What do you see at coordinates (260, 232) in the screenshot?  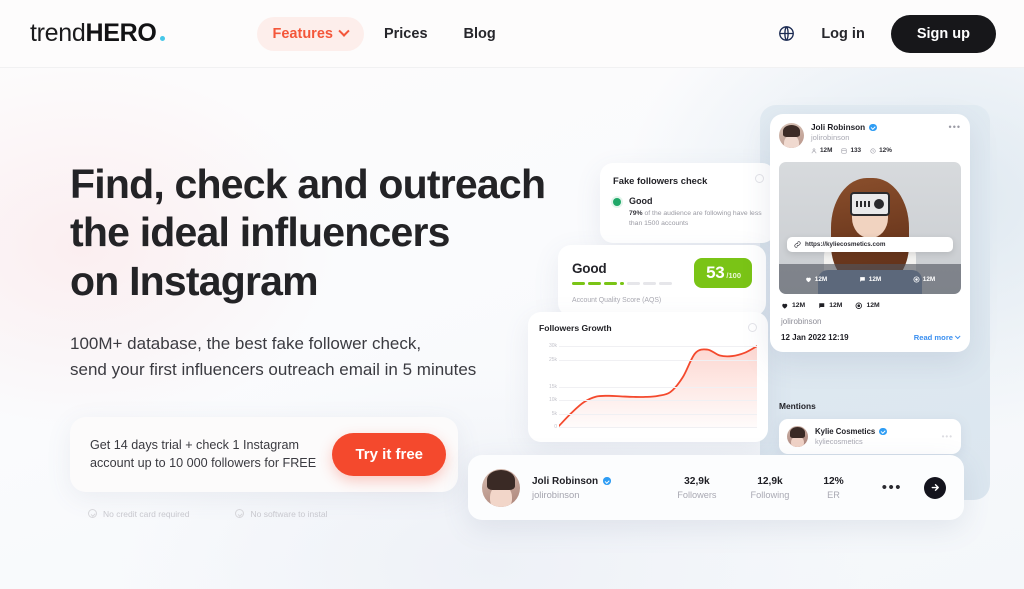 I see `headline-line-2: the ideal influencers` at bounding box center [260, 232].